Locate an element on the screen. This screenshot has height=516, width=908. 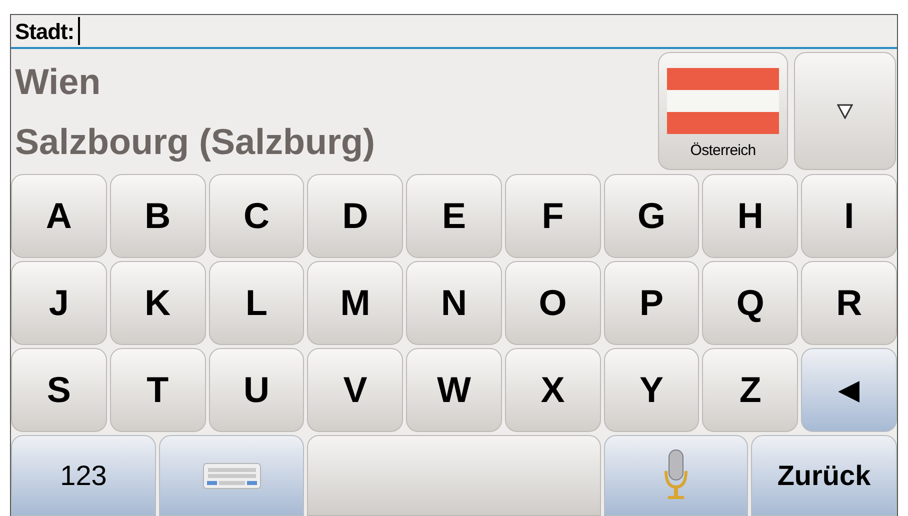
letter-key: R is located at coordinates (849, 303).